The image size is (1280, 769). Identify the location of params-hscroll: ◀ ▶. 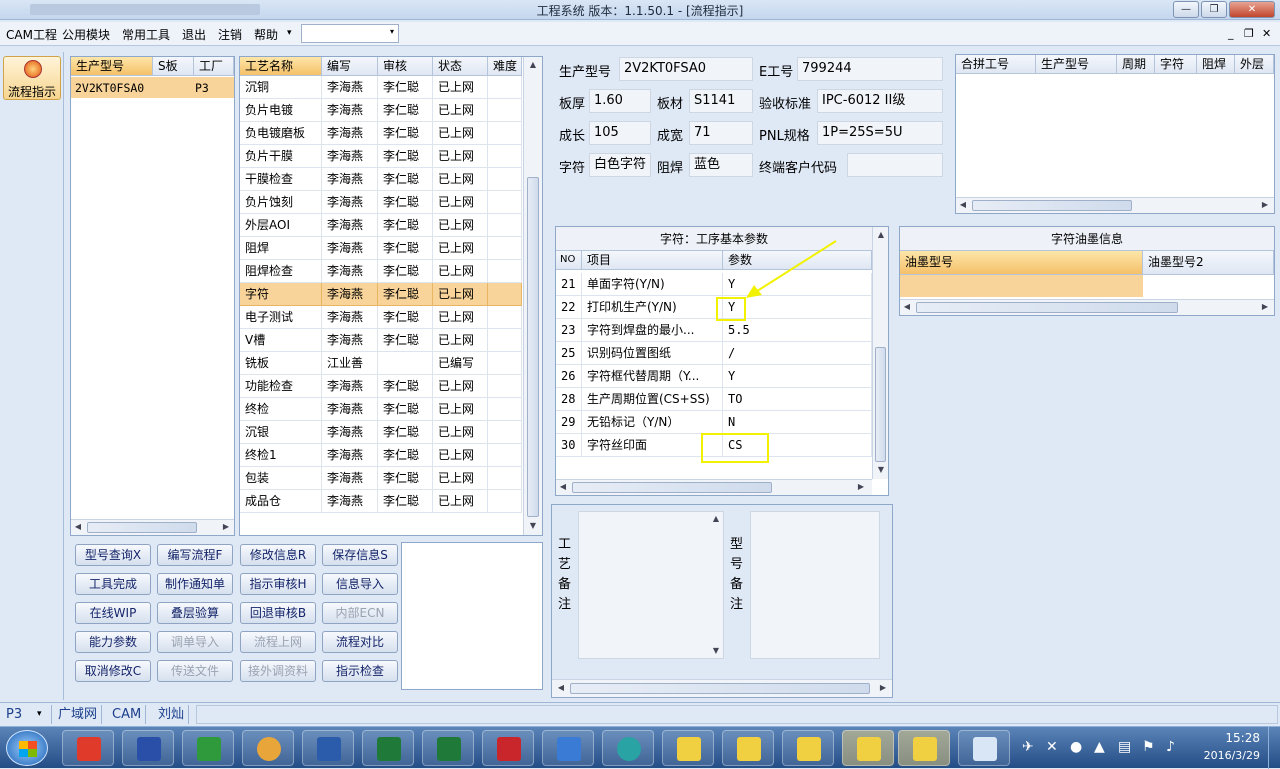
(714, 487).